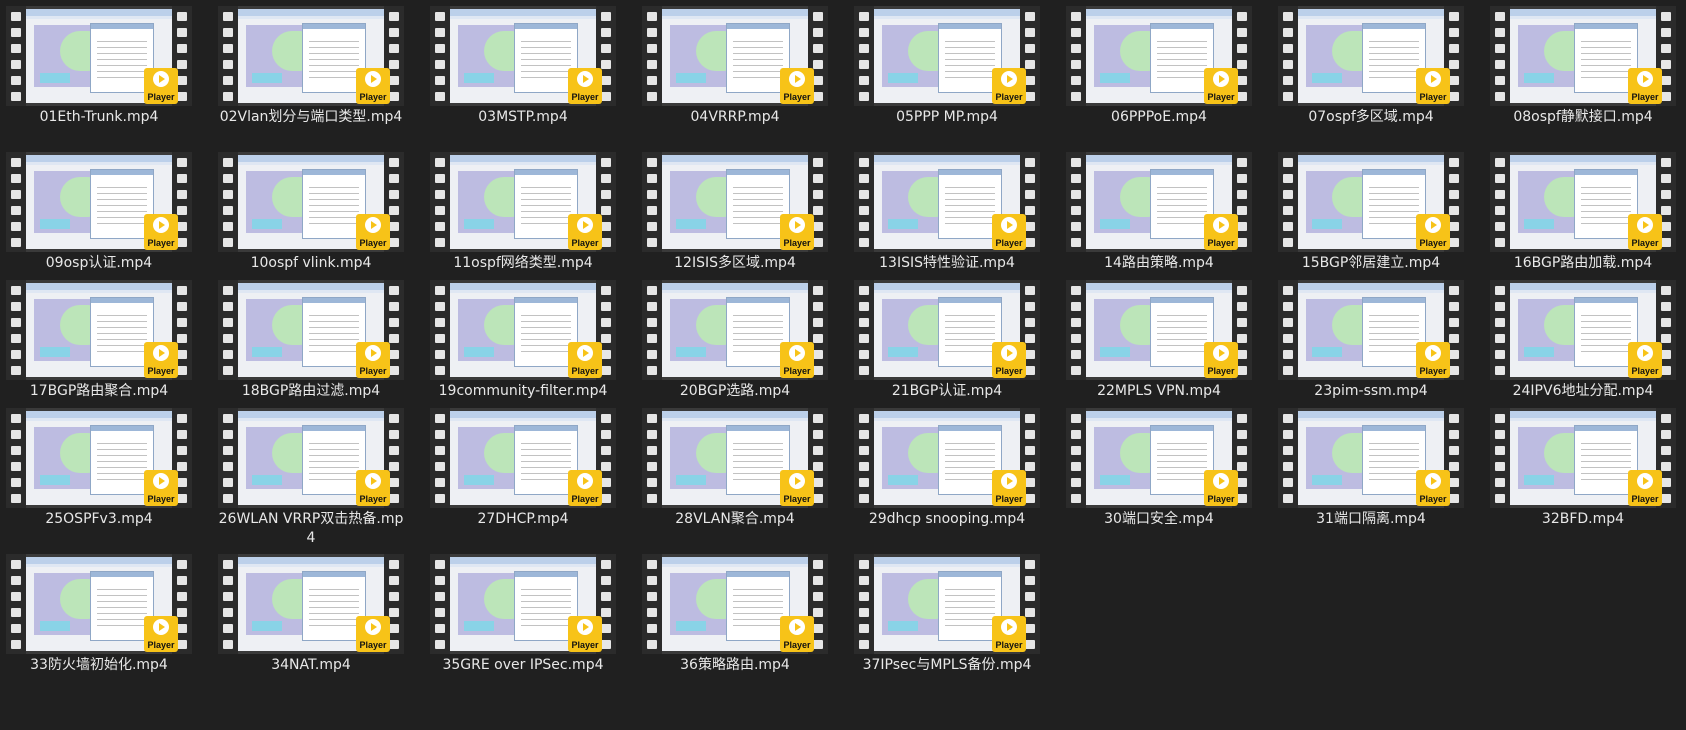  I want to click on file-item: Player 04VRRP.mp4, so click(735, 66).